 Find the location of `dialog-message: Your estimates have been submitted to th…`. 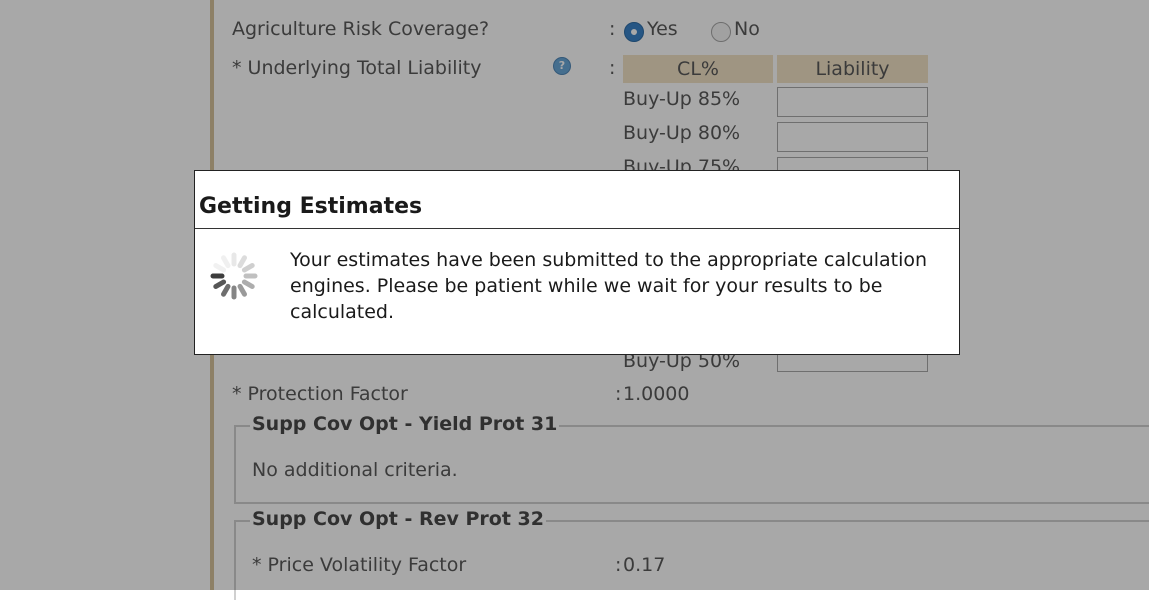

dialog-message: Your estimates have been submitted to th… is located at coordinates (609, 286).